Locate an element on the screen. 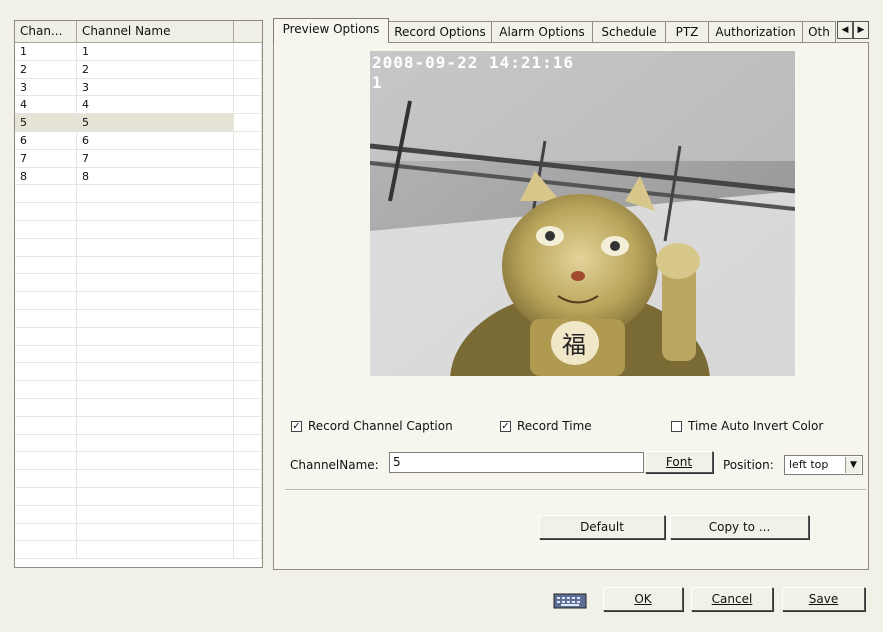  column-header-blank is located at coordinates (248, 31).